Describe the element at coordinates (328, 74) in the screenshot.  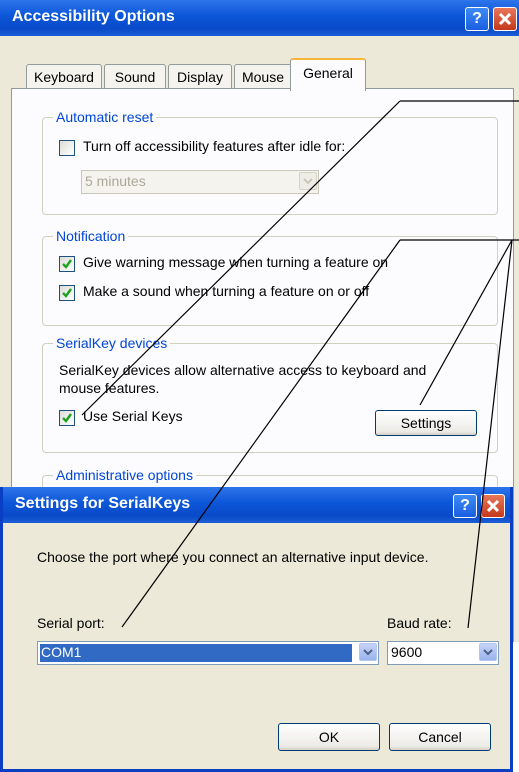
I see `tab-general: General` at that location.